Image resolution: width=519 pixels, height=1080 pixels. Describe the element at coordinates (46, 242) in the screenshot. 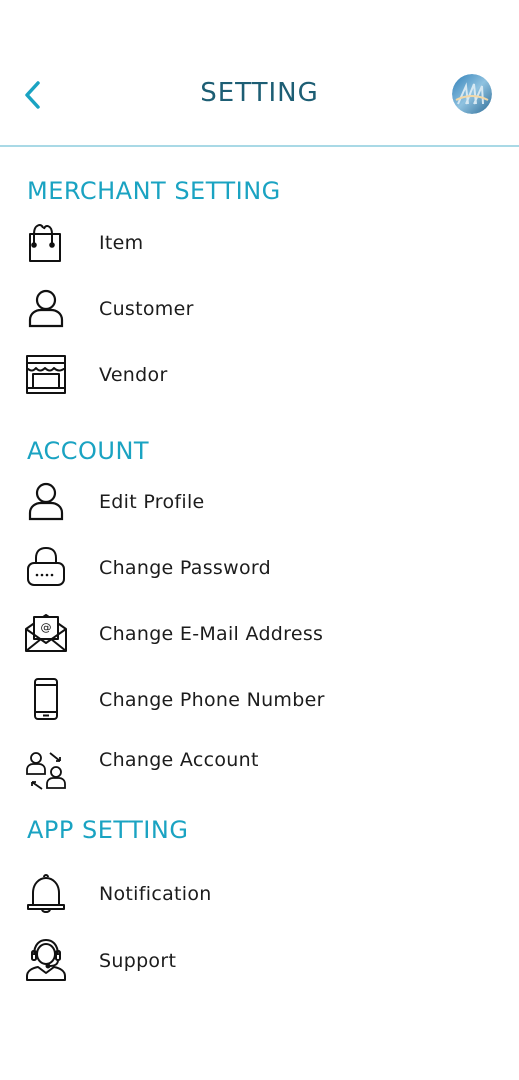

I see `shopping-bag-icon` at that location.